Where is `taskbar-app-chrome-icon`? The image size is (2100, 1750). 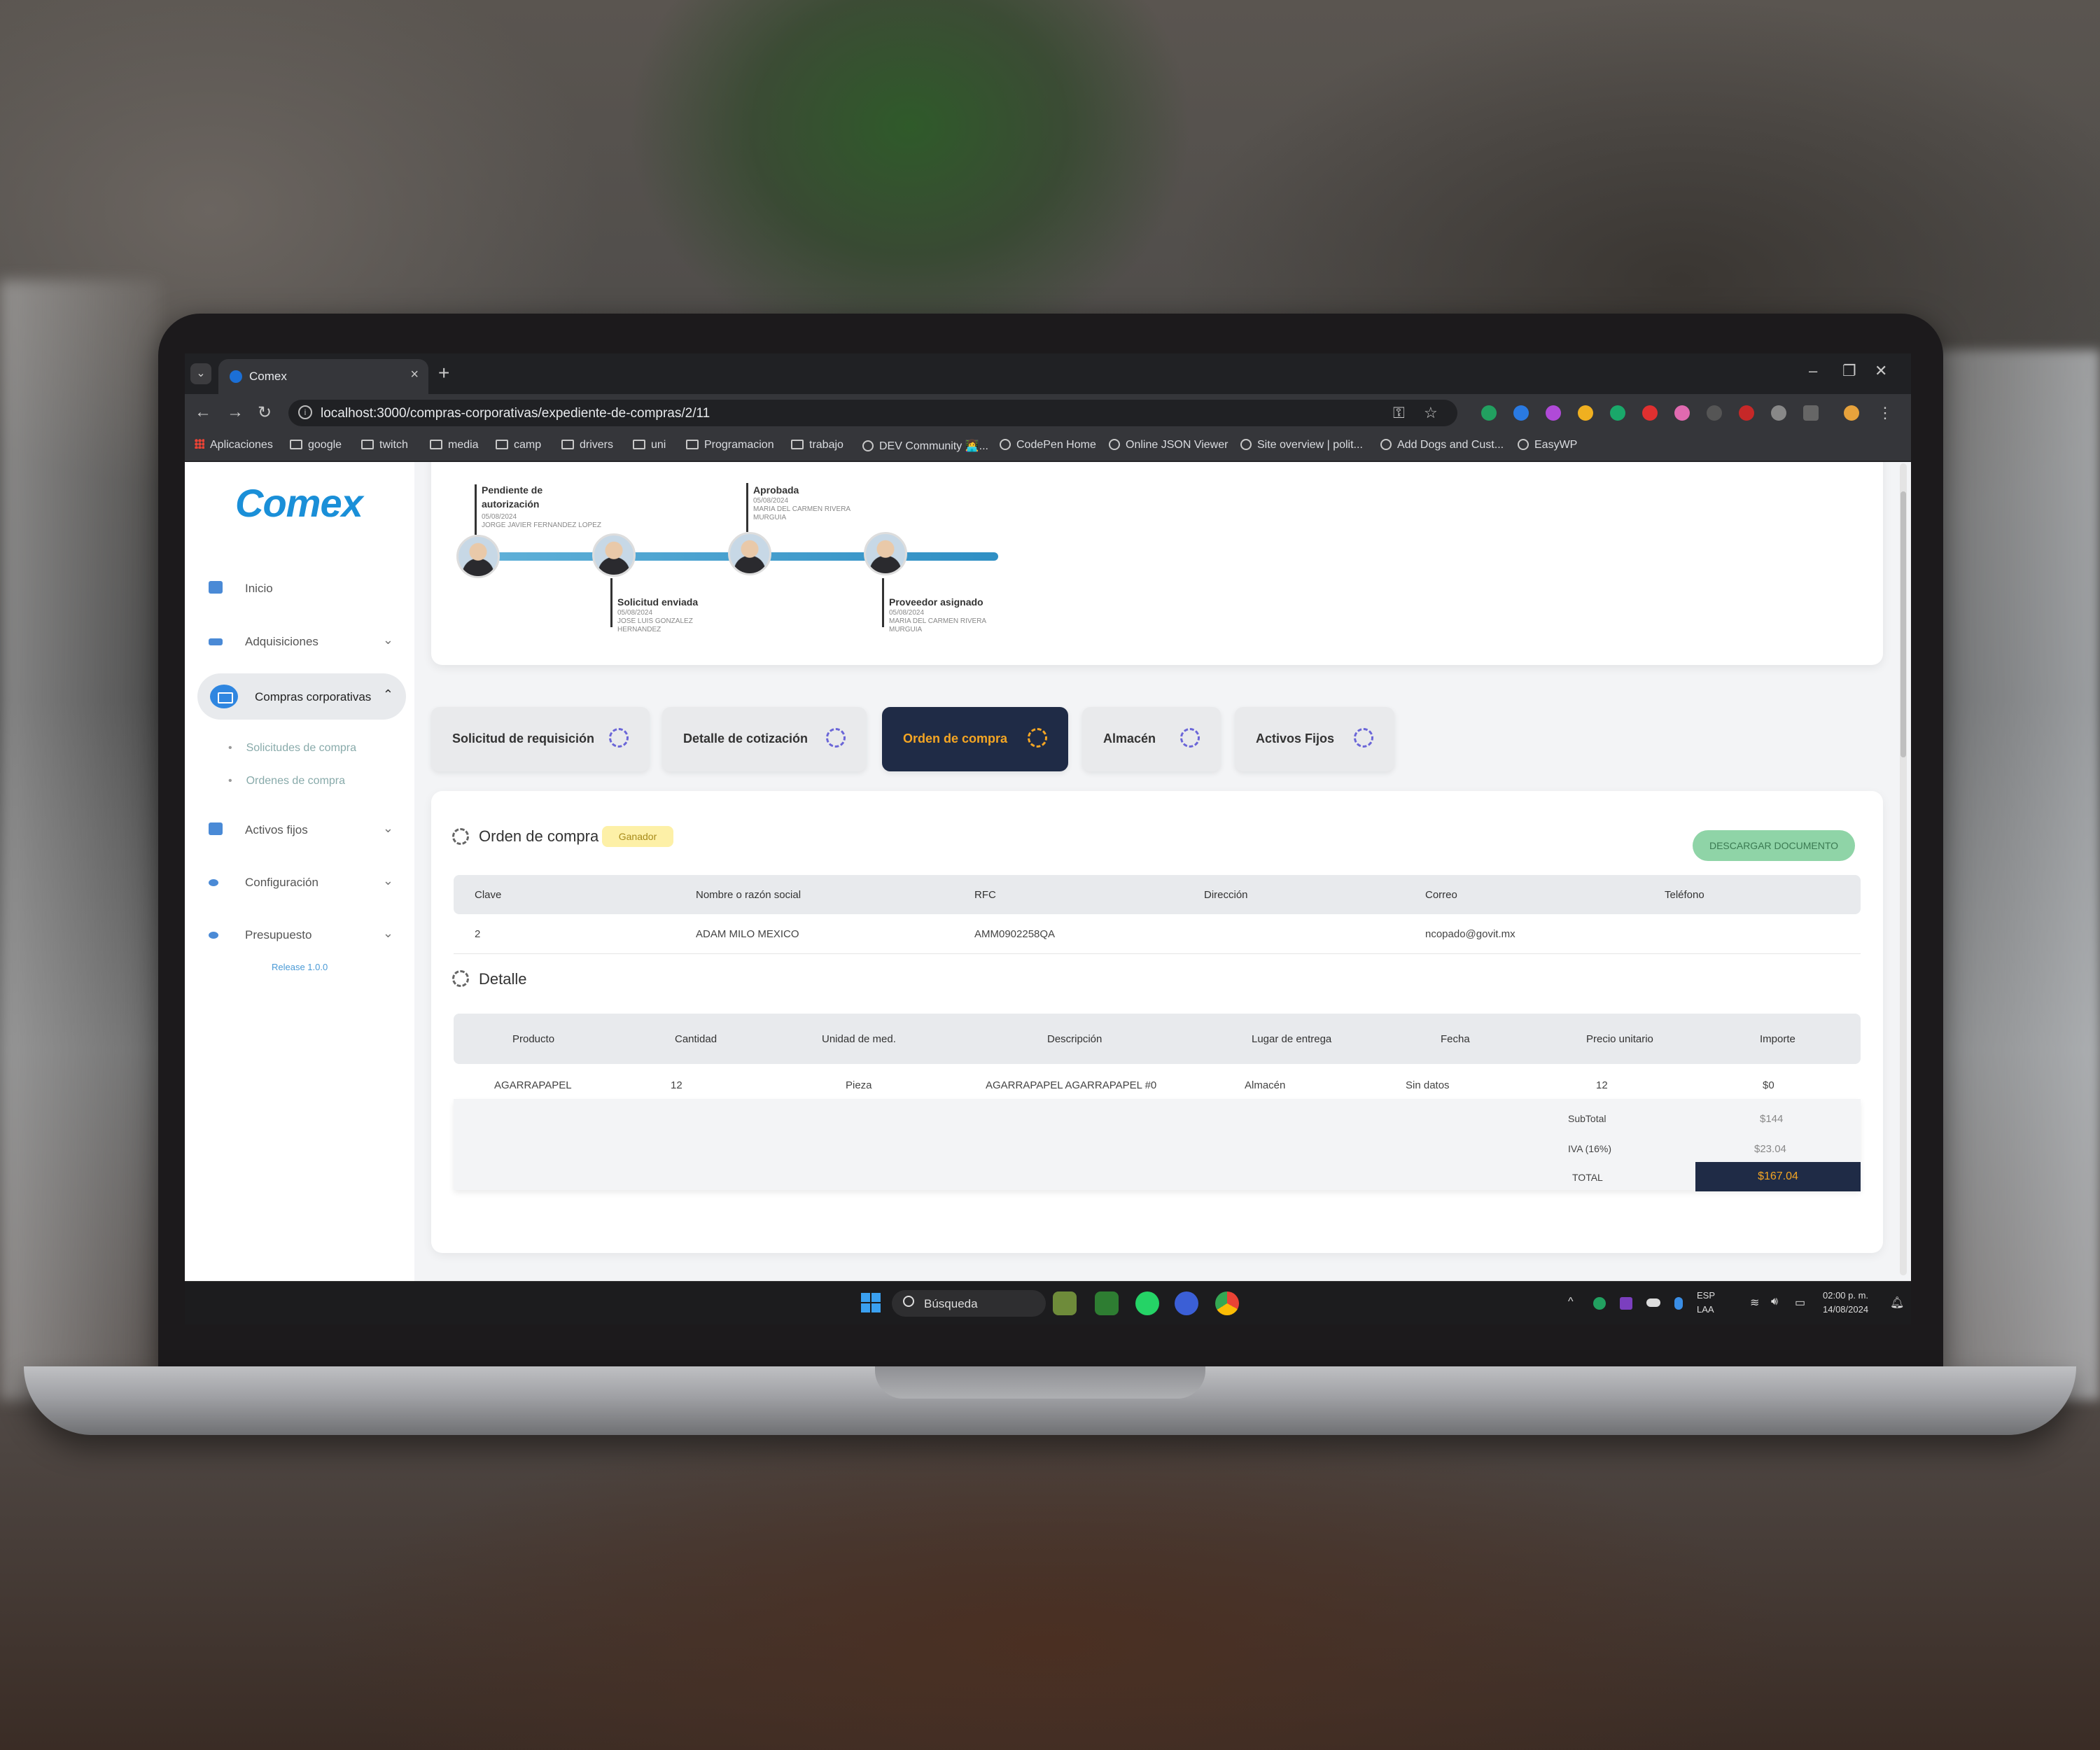 taskbar-app-chrome-icon is located at coordinates (1227, 1303).